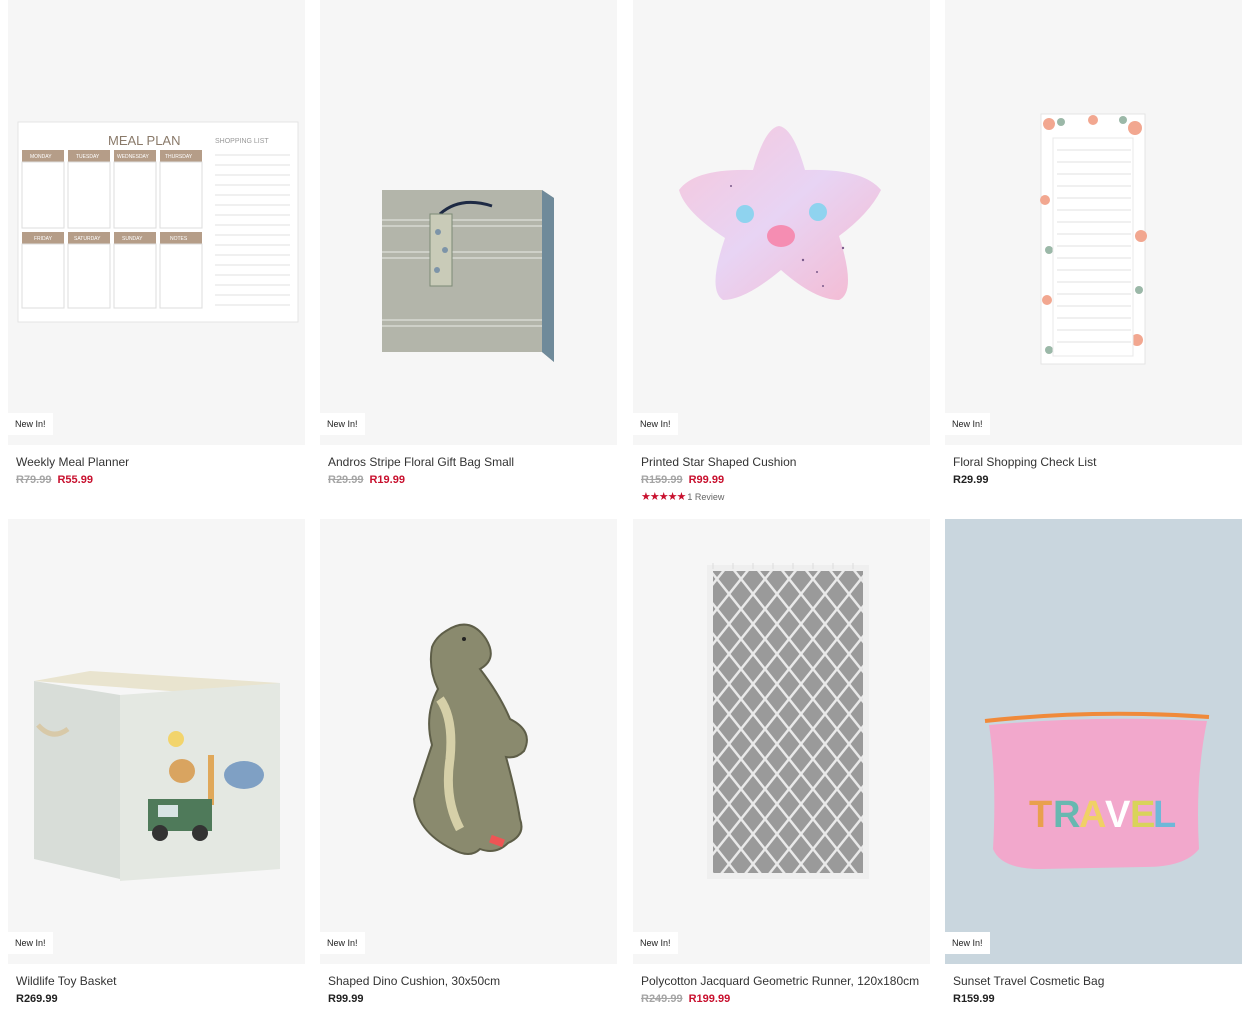  I want to click on product-title: Wildlife Toy Basket, so click(160, 981).